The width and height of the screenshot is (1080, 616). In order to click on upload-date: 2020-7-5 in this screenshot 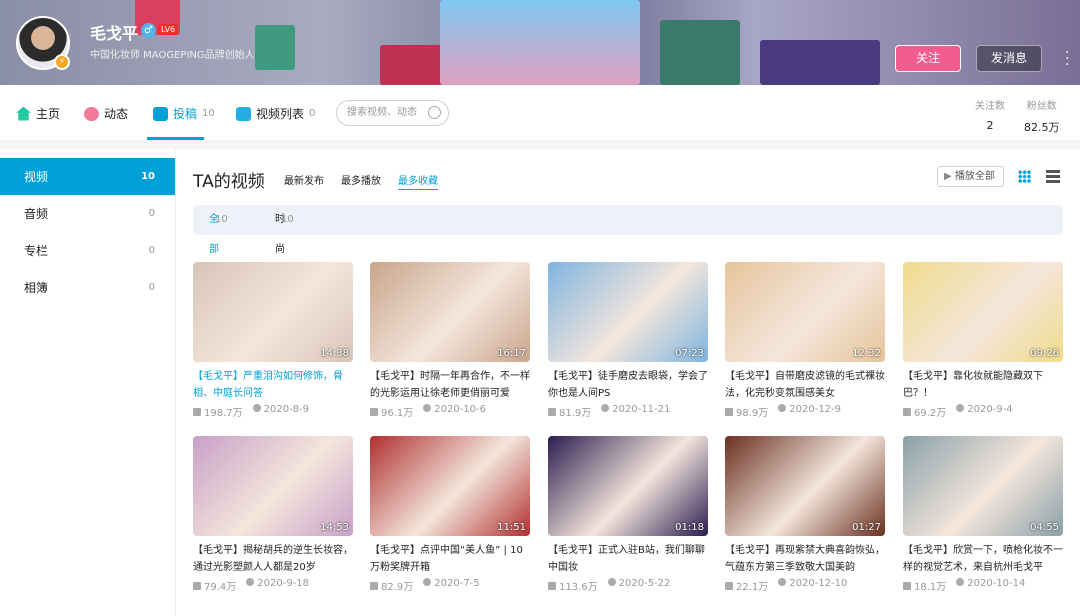, I will do `click(451, 585)`.